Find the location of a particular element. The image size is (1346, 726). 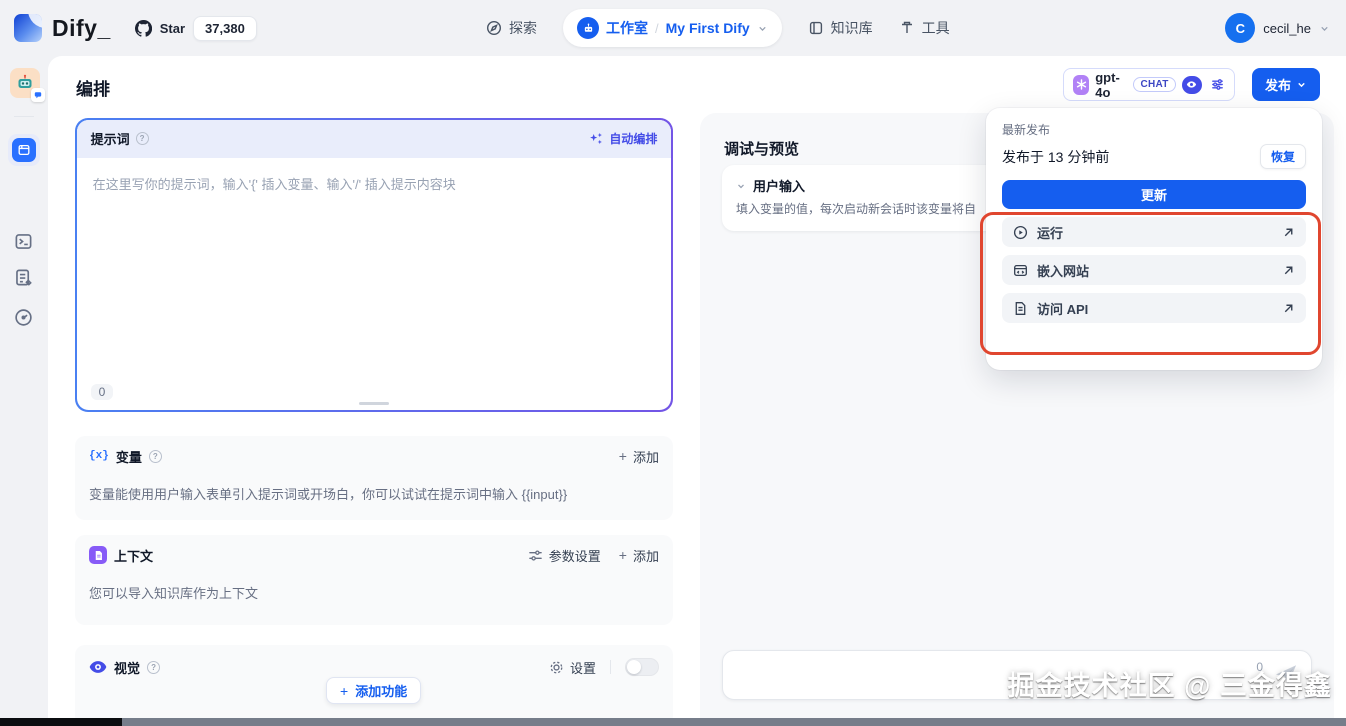

restore-button: 恢复 is located at coordinates (1282, 156).